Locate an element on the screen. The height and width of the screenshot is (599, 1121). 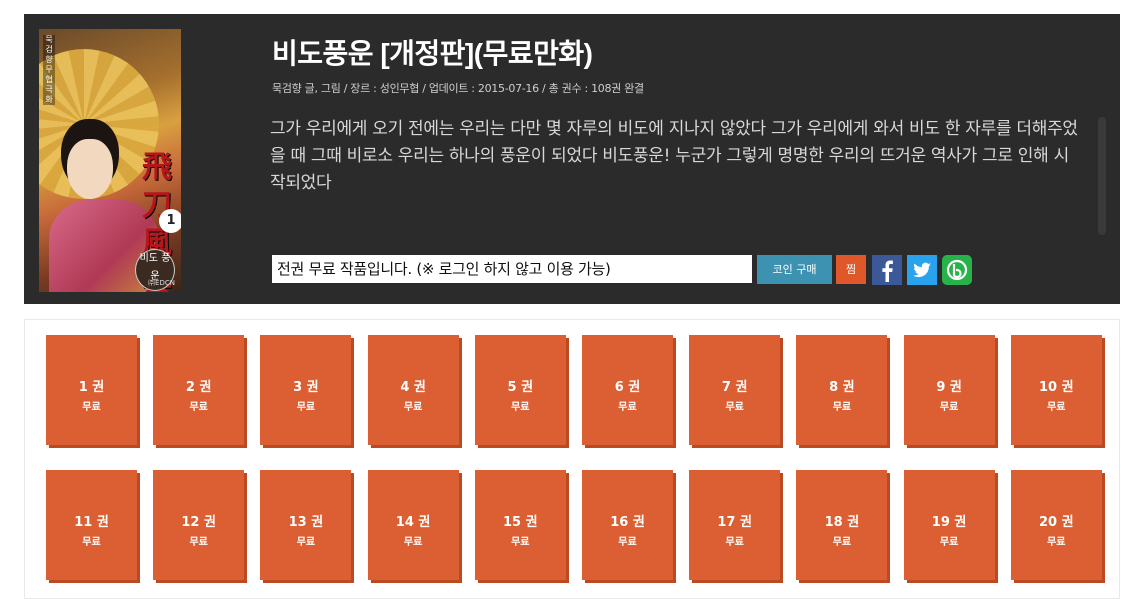
volume-number: 12 권 is located at coordinates (198, 522).